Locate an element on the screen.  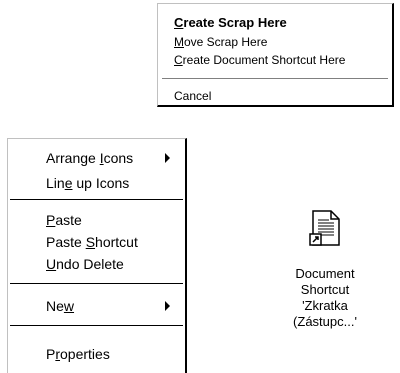
menu-item-post: up Icons is located at coordinates (101, 183).